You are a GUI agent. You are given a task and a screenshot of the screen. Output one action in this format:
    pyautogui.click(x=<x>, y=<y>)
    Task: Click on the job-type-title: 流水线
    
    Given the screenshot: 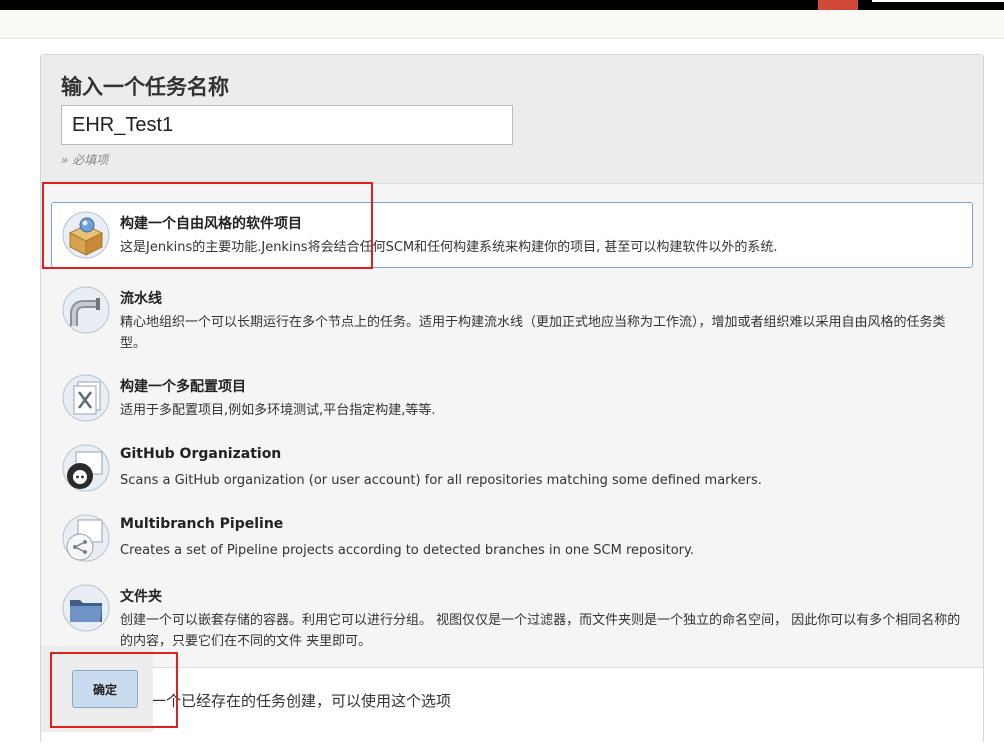 What is the action you would take?
    pyautogui.click(x=141, y=299)
    